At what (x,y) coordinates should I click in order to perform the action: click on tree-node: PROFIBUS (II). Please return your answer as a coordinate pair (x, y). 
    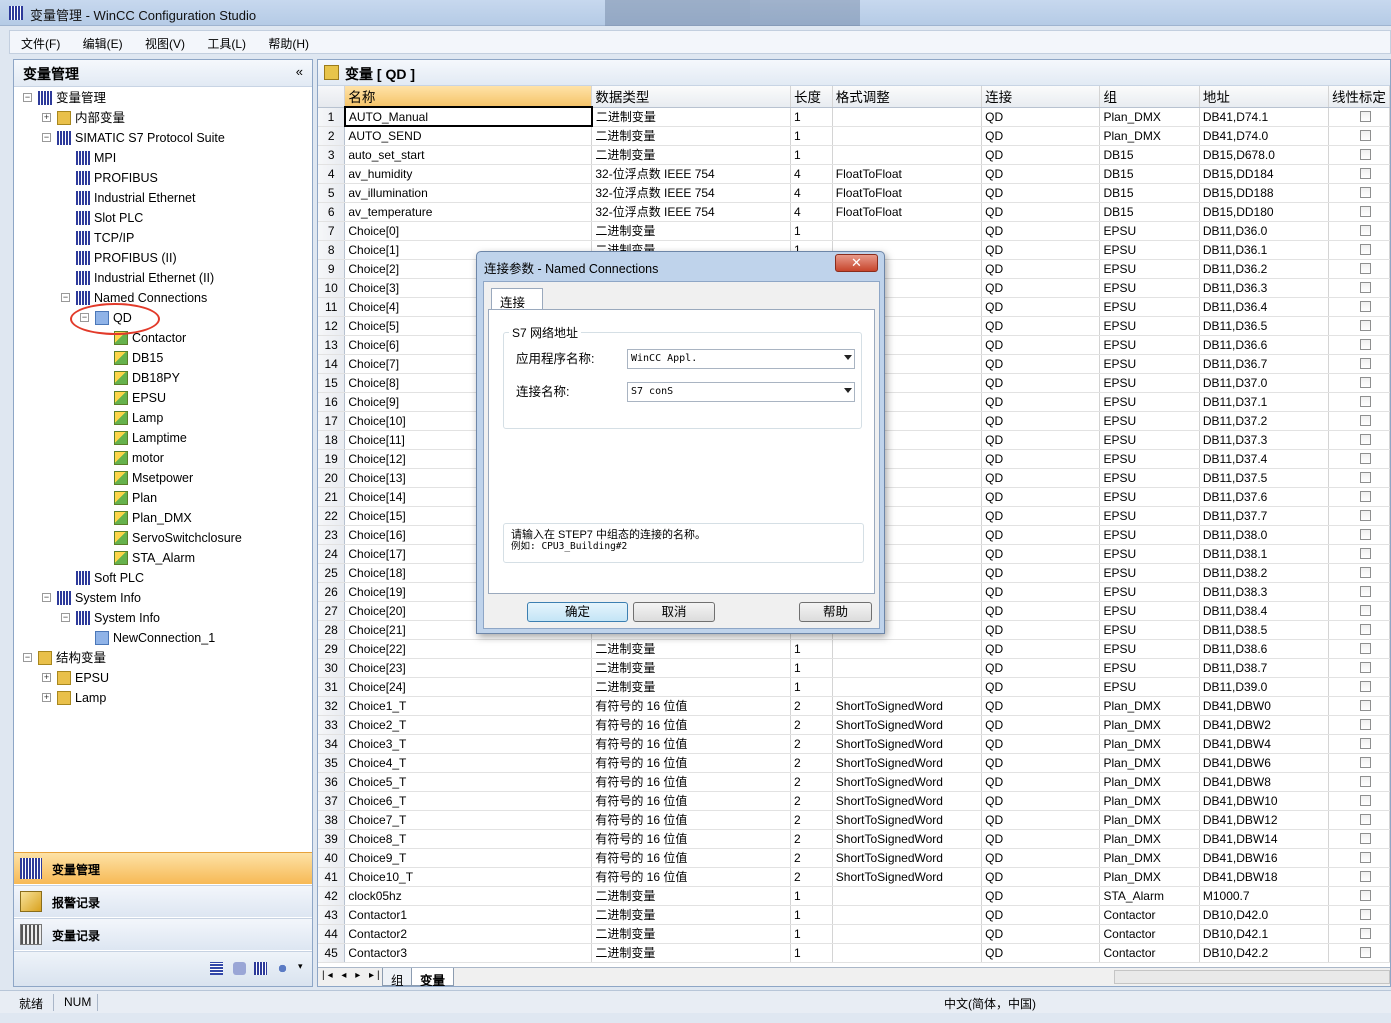
    Looking at the image, I should click on (126, 258).